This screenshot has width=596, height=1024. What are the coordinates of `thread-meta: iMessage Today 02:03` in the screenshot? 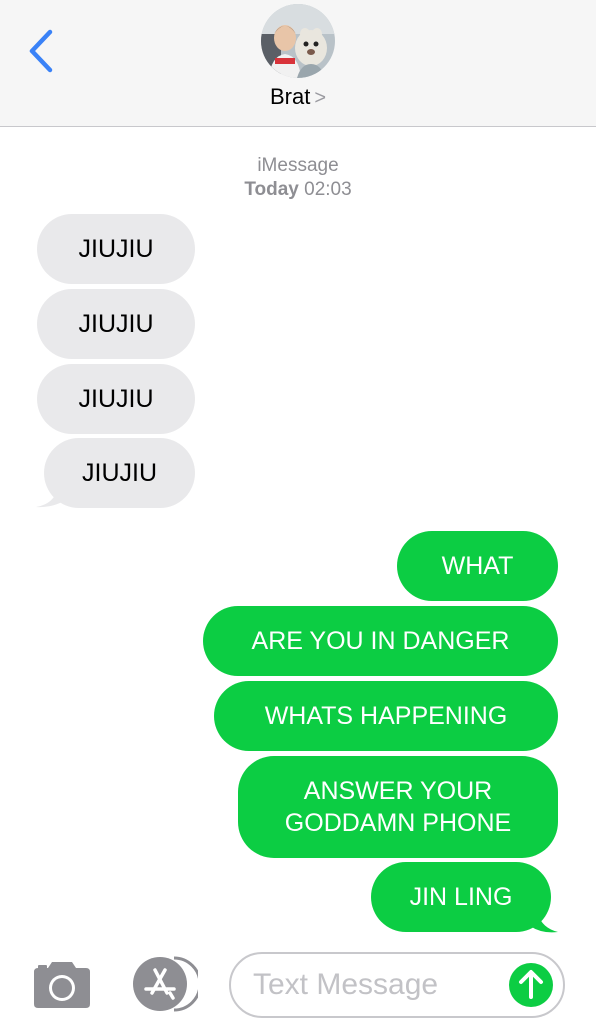 It's located at (298, 178).